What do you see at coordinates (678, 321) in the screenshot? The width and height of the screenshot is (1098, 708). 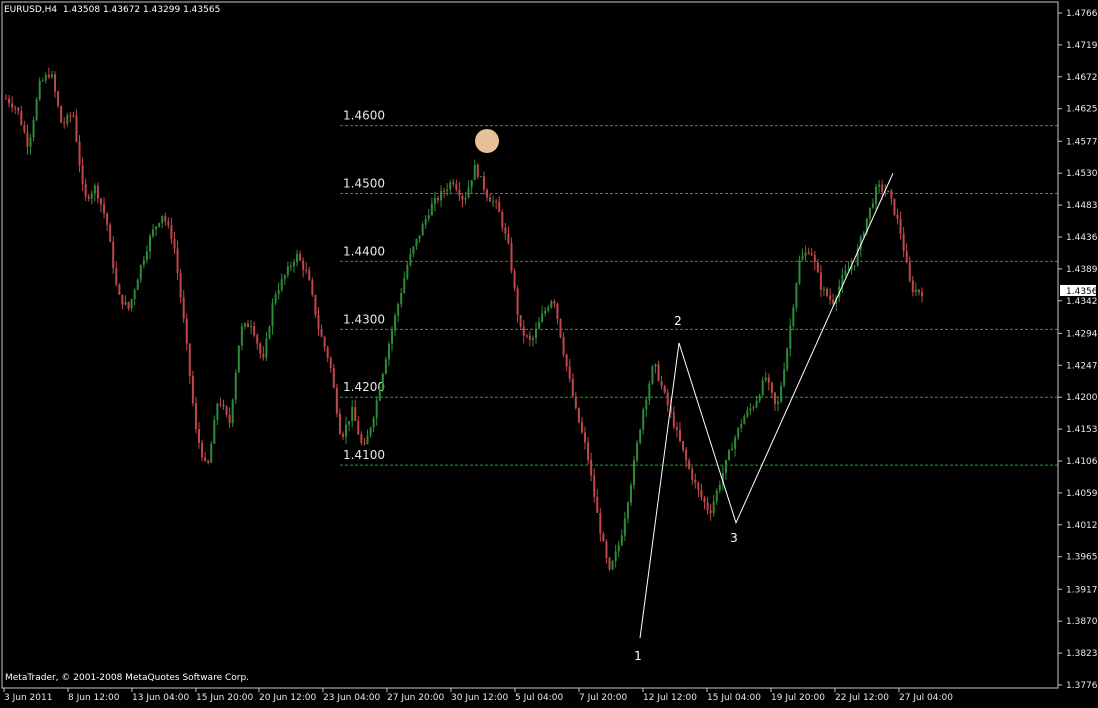 I see `wave-label: 2` at bounding box center [678, 321].